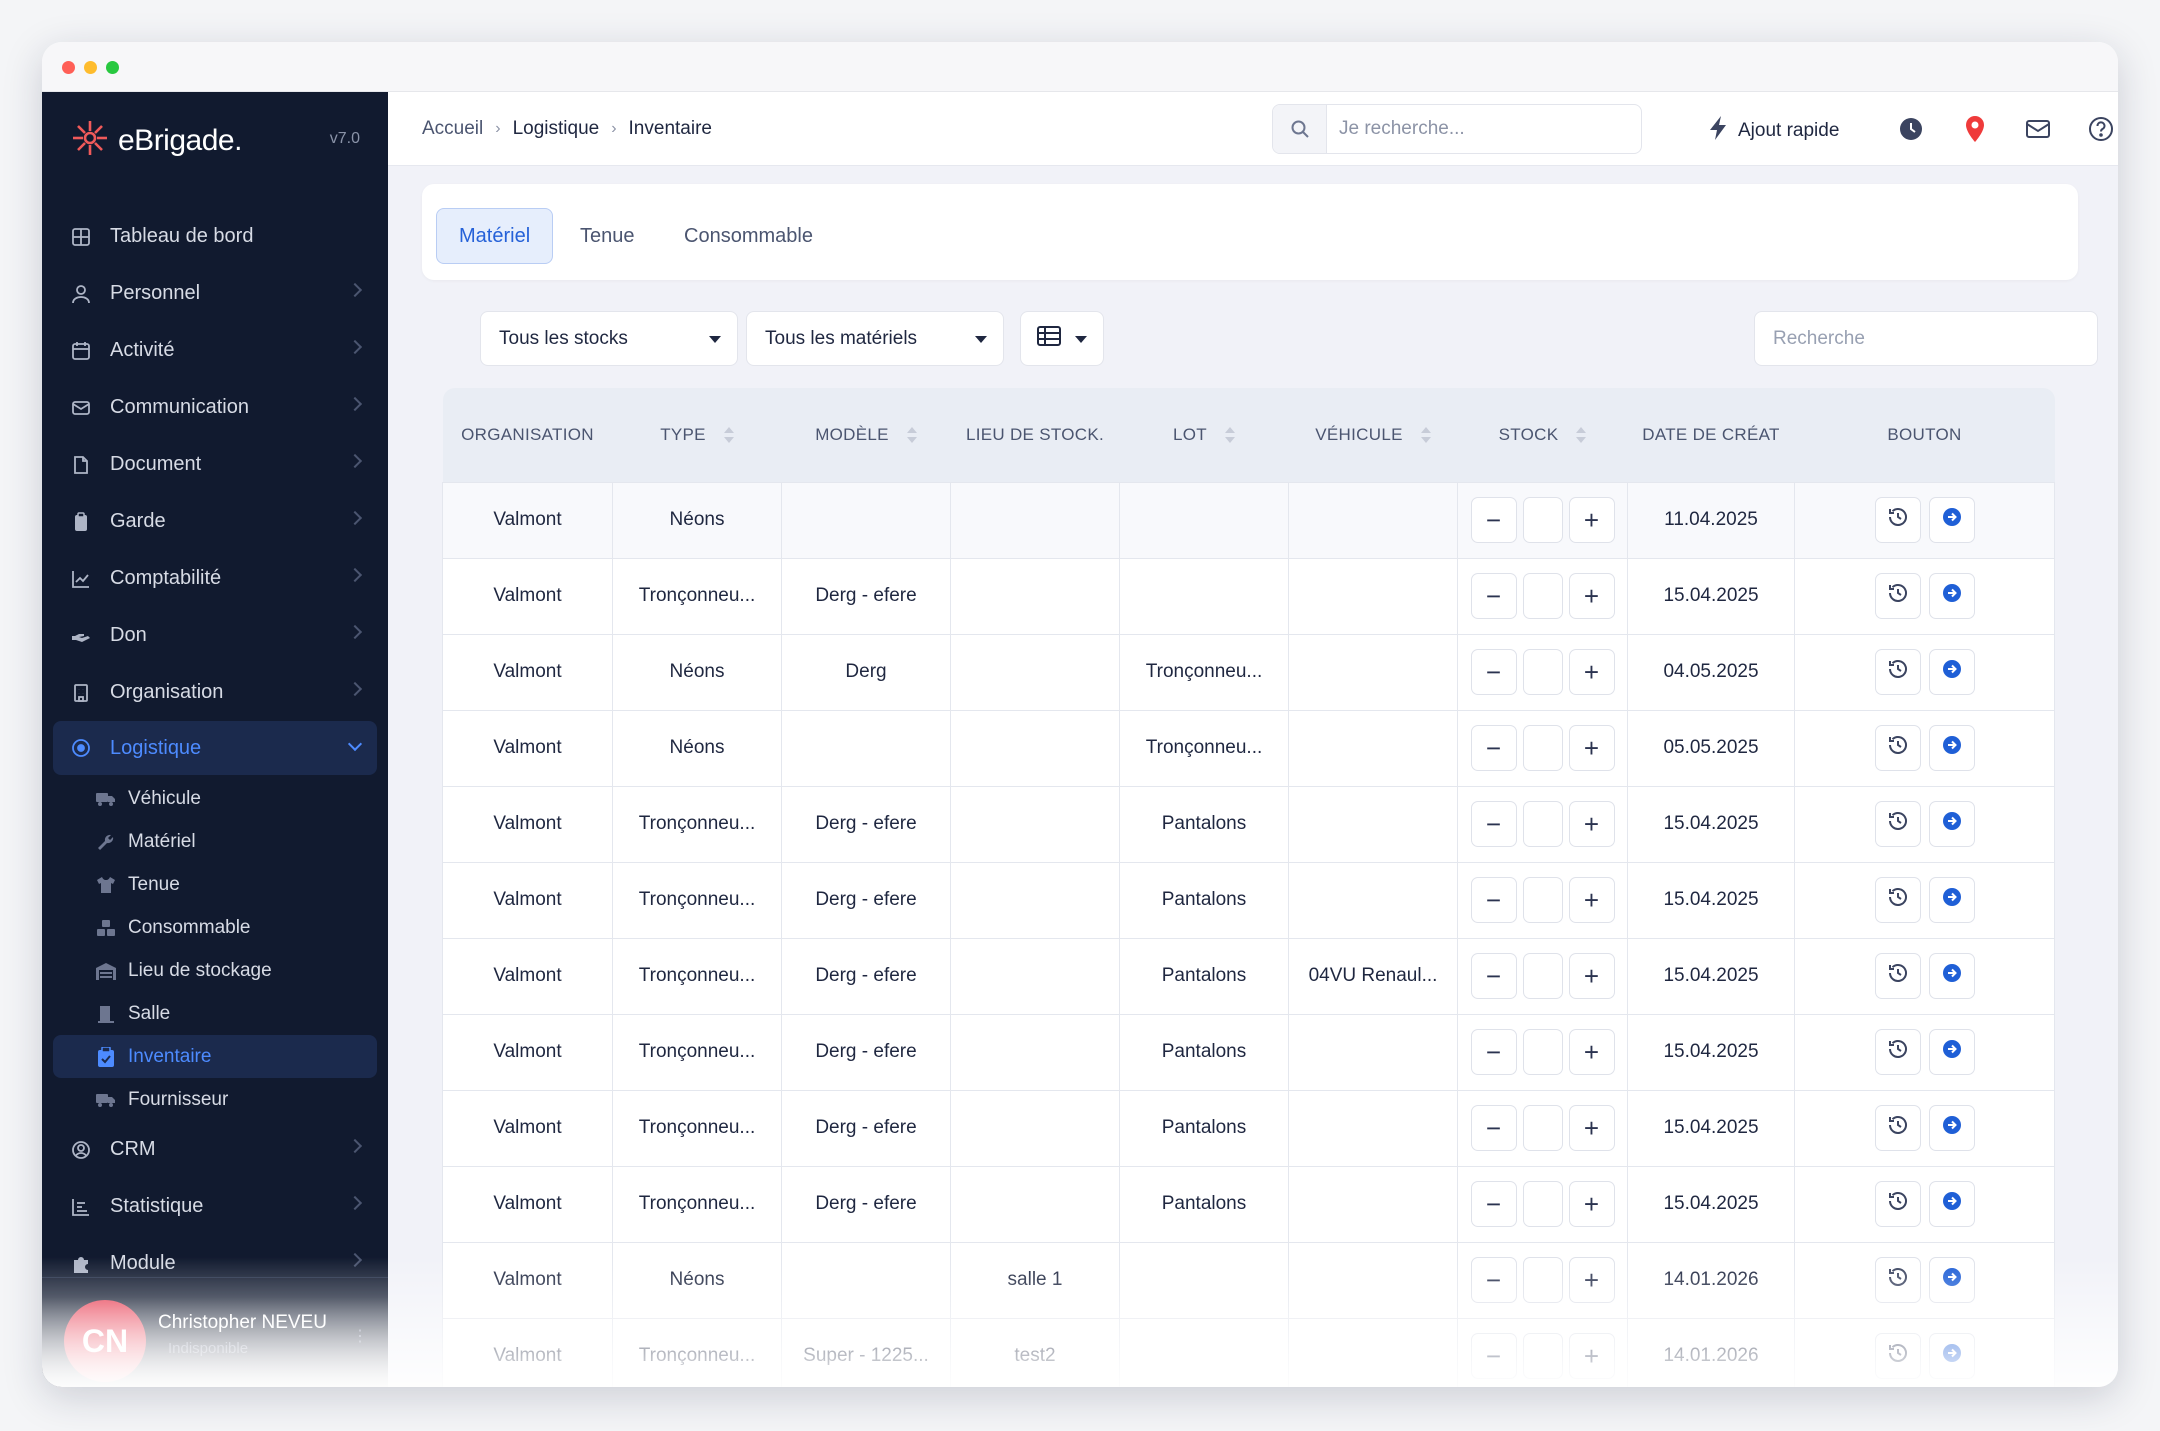  I want to click on column-header-stock: STOCK, so click(1542, 435).